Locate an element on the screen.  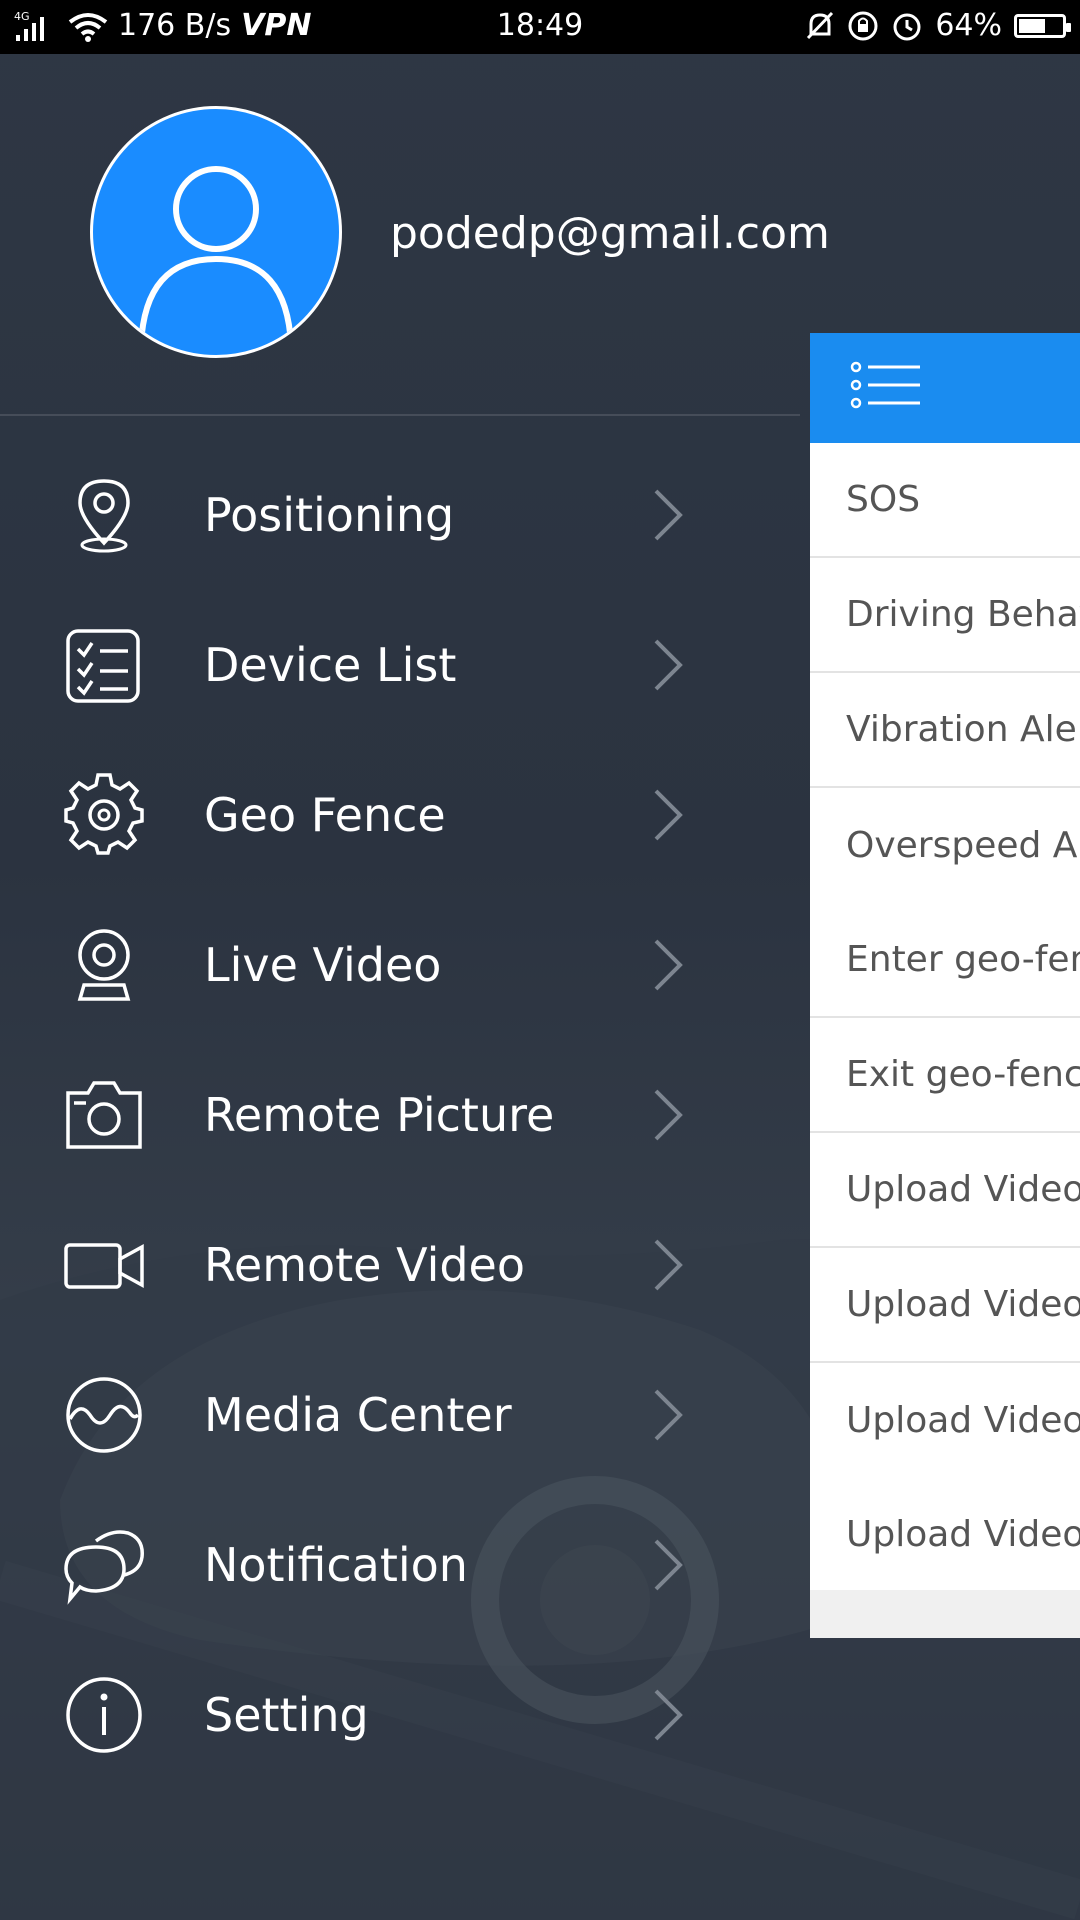
battery-icon is located at coordinates (1042, 25).